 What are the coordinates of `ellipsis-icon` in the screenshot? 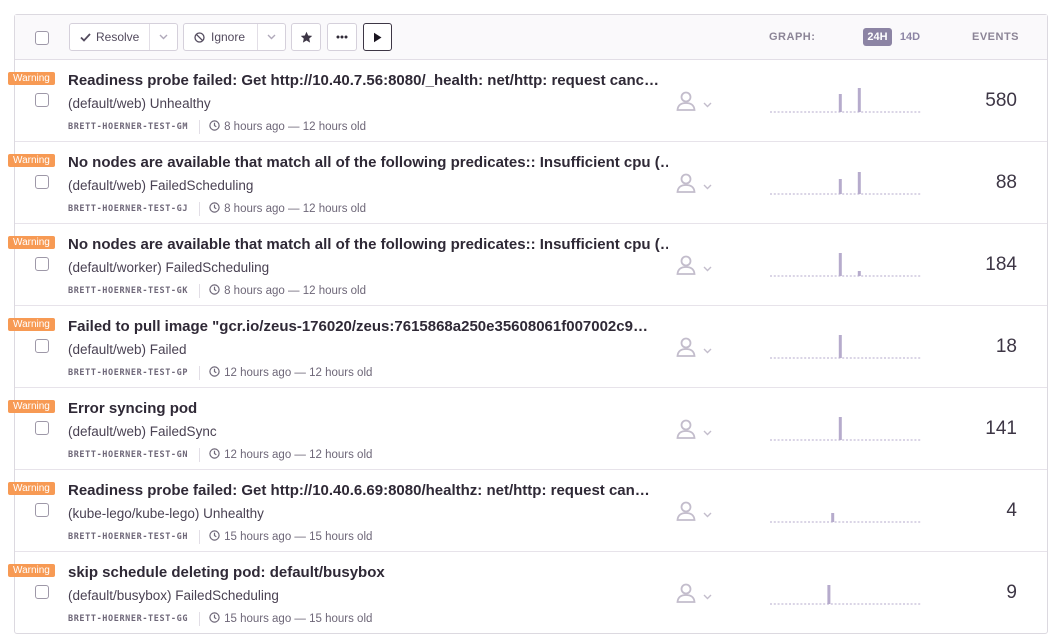 It's located at (342, 37).